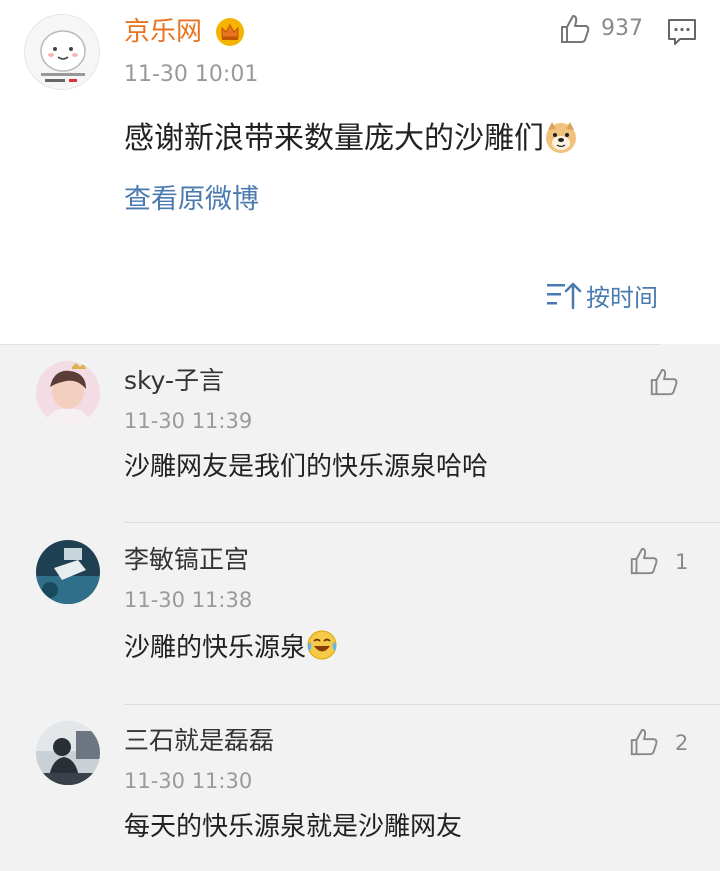 Image resolution: width=720 pixels, height=871 pixels. I want to click on post-author-name: 京乐网, so click(163, 32).